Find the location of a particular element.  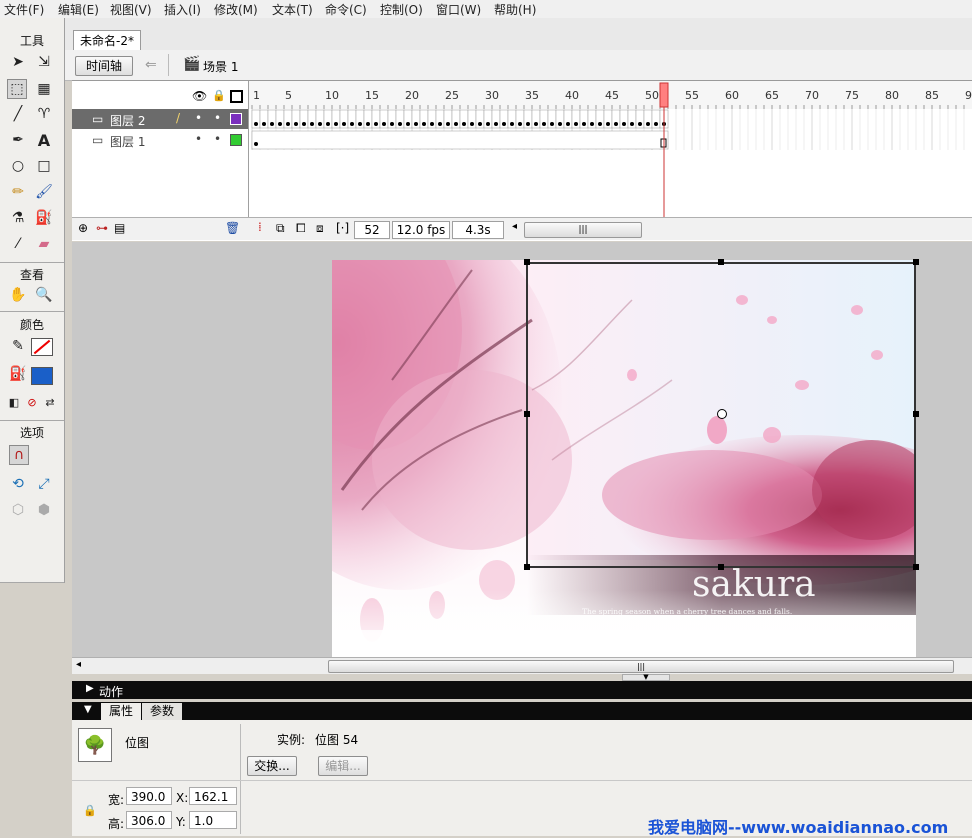

transform-center-point is located at coordinates (722, 414).